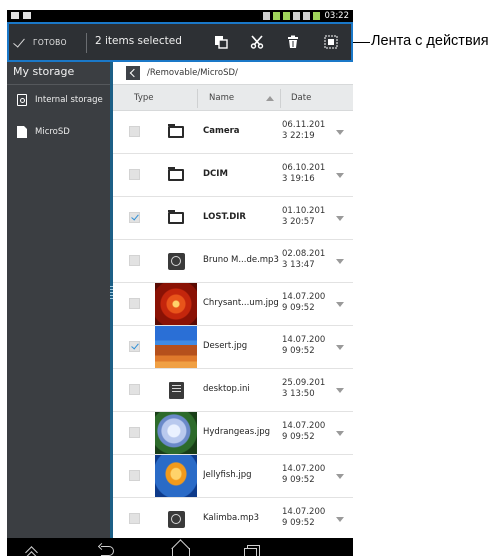 The height and width of the screenshot is (556, 502). I want to click on file-name: Bruno M...de.mp3, so click(241, 260).